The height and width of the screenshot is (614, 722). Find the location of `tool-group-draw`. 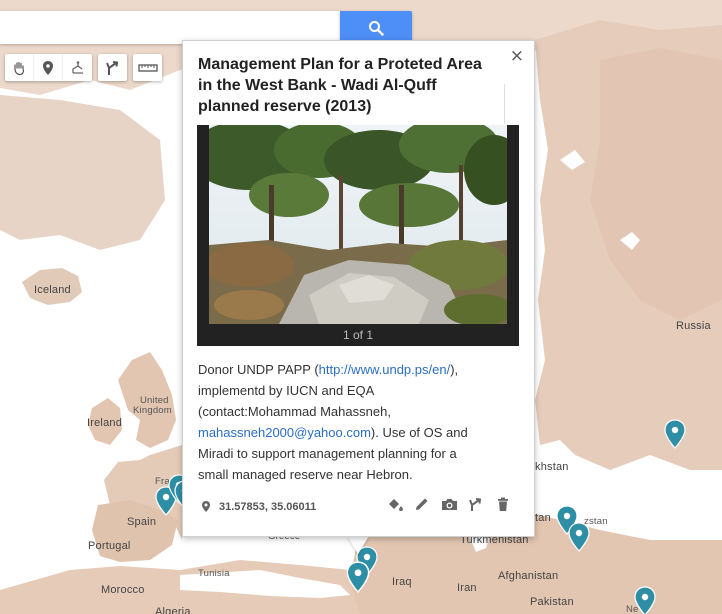

tool-group-draw is located at coordinates (48, 67).